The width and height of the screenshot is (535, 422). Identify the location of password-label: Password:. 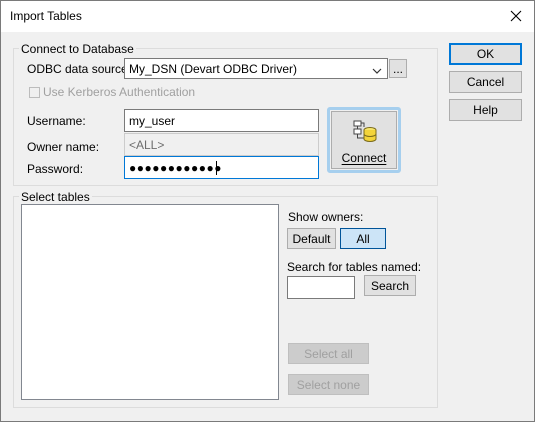
(55, 169).